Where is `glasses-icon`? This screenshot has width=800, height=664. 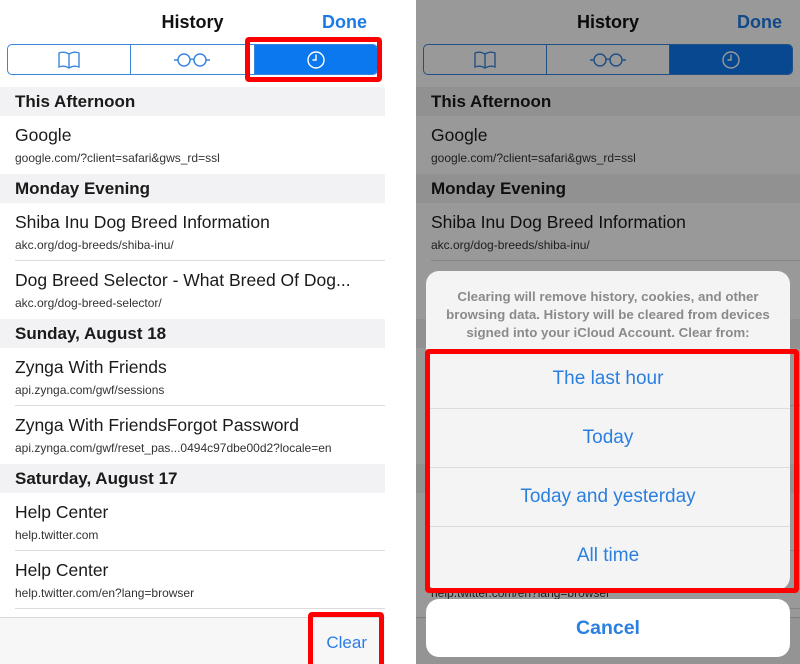
glasses-icon is located at coordinates (192, 59).